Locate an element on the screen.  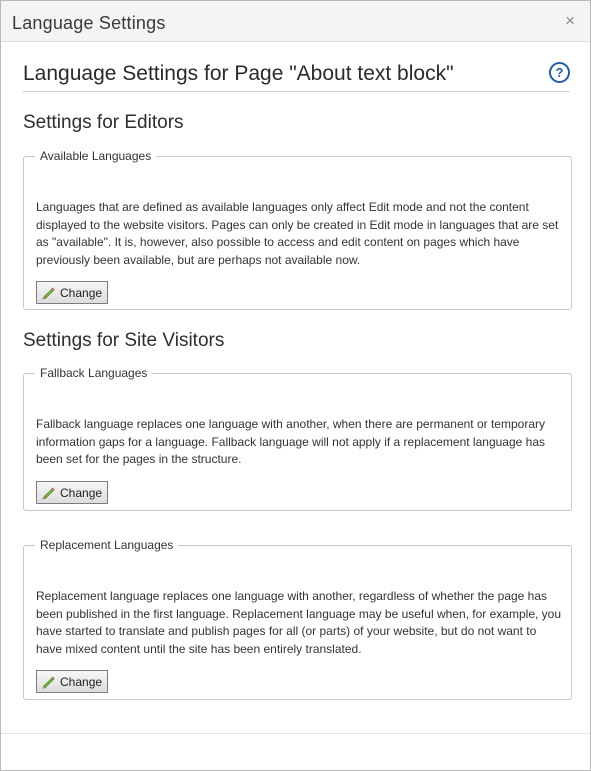
heading-divider is located at coordinates (296, 91).